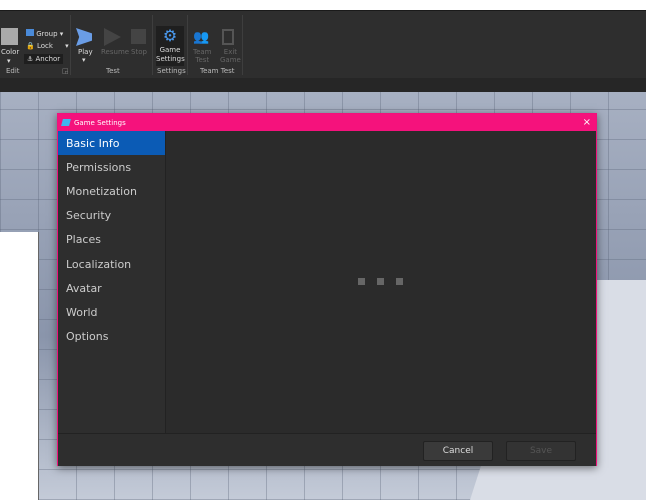  I want to click on game-settings-label: Game, so click(170, 50).